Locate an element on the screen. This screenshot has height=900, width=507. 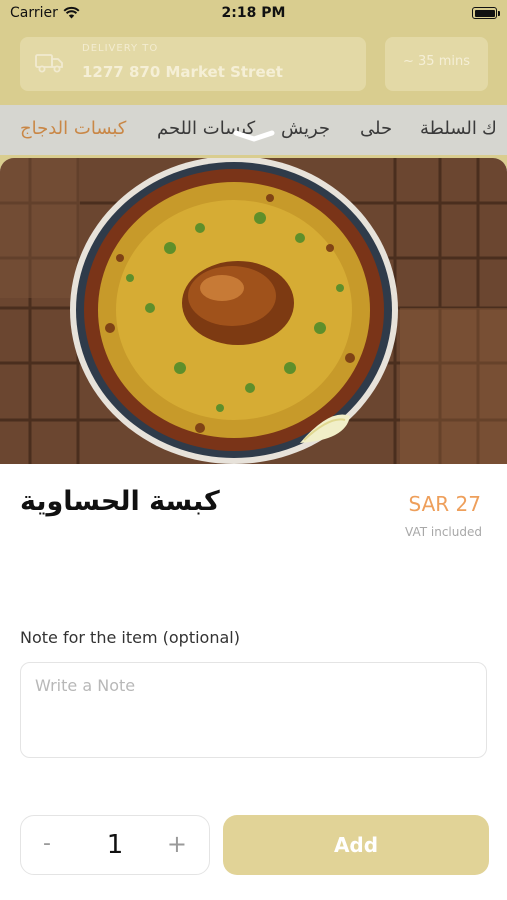
clock: 2:18 PM is located at coordinates (253, 13).